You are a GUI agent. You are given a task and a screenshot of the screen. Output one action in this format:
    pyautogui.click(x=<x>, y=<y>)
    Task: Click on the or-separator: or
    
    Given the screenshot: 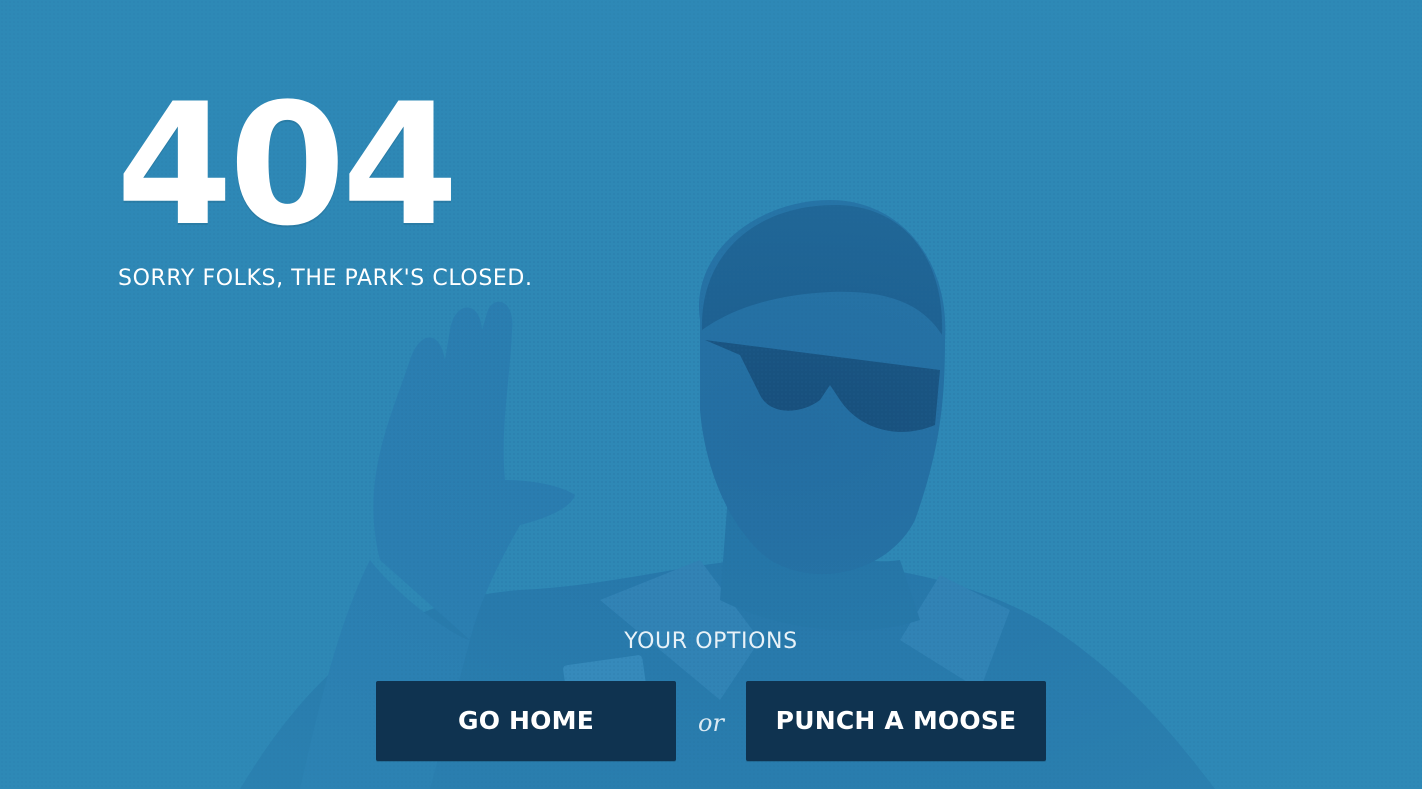 What is the action you would take?
    pyautogui.click(x=711, y=723)
    